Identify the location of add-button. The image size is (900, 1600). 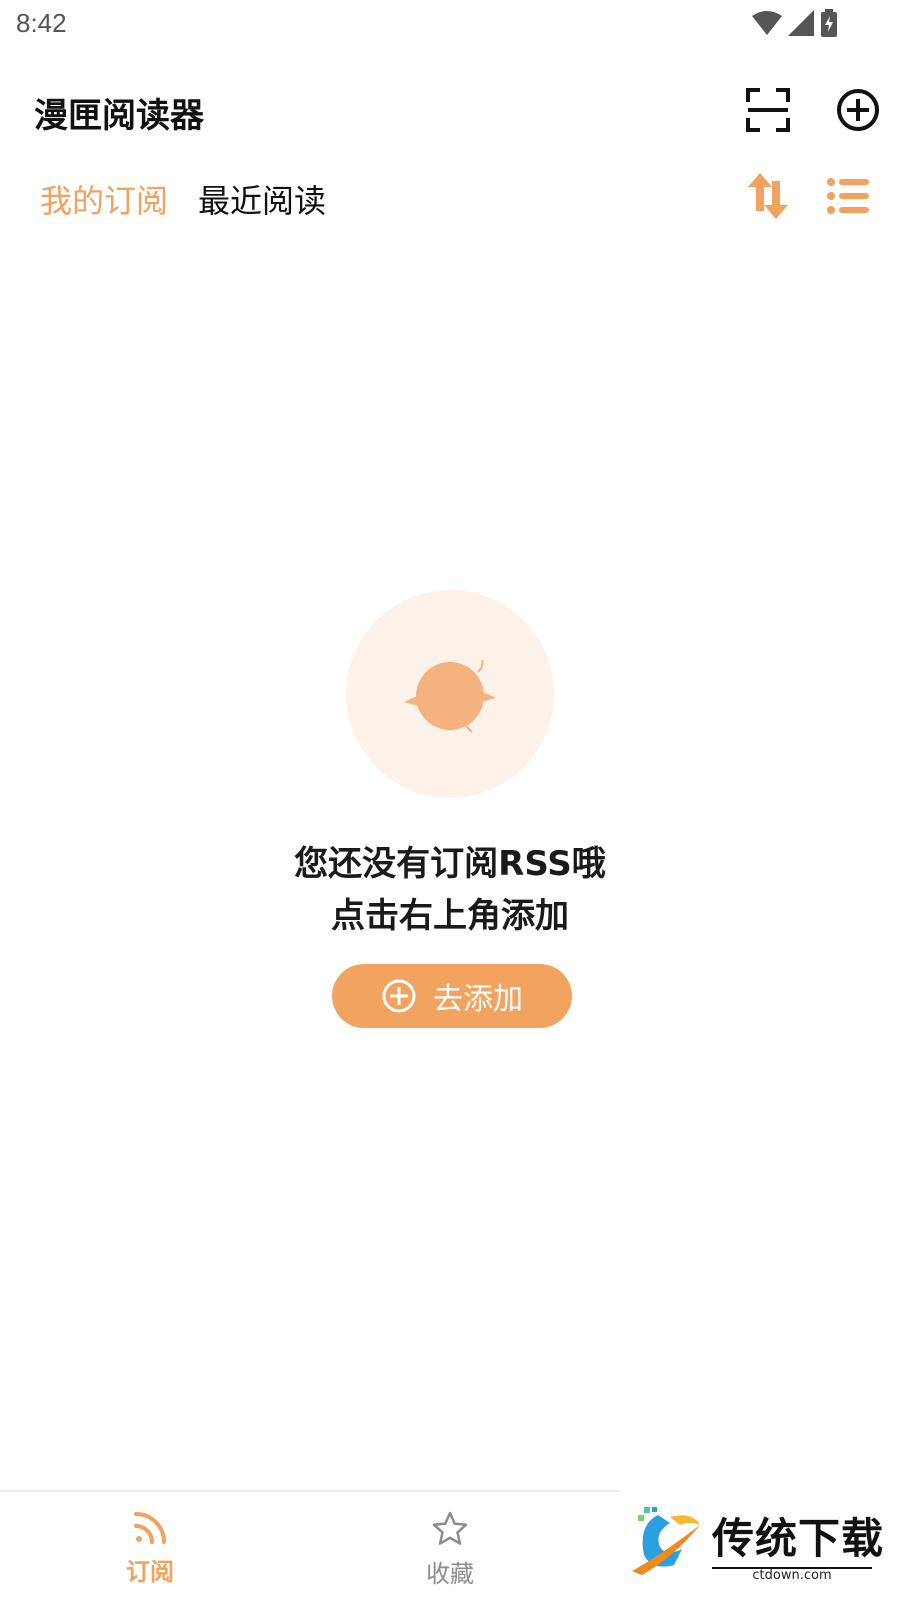
(858, 110).